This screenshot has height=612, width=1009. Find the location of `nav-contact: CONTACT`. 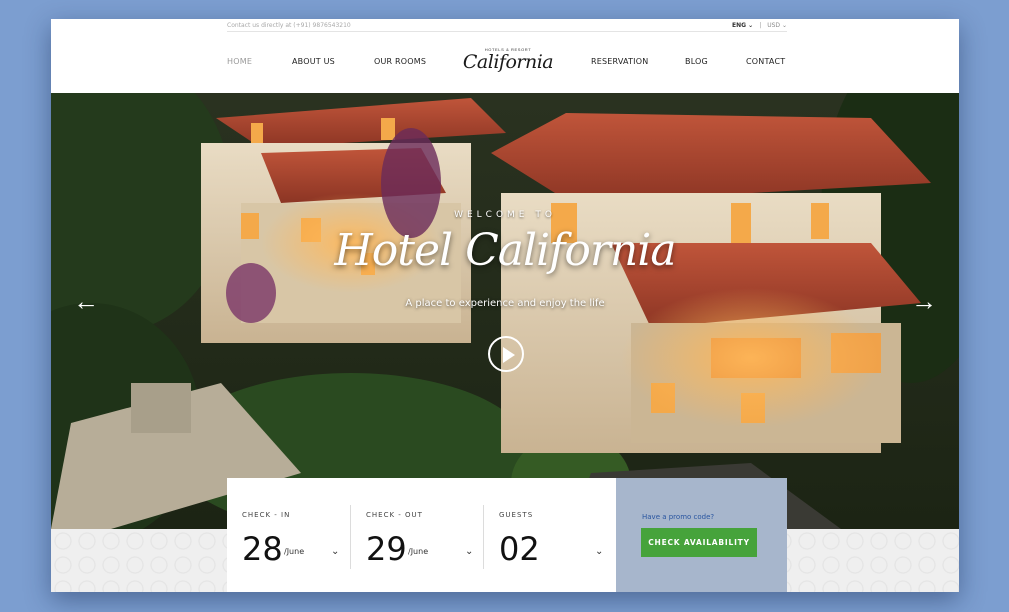

nav-contact: CONTACT is located at coordinates (765, 61).